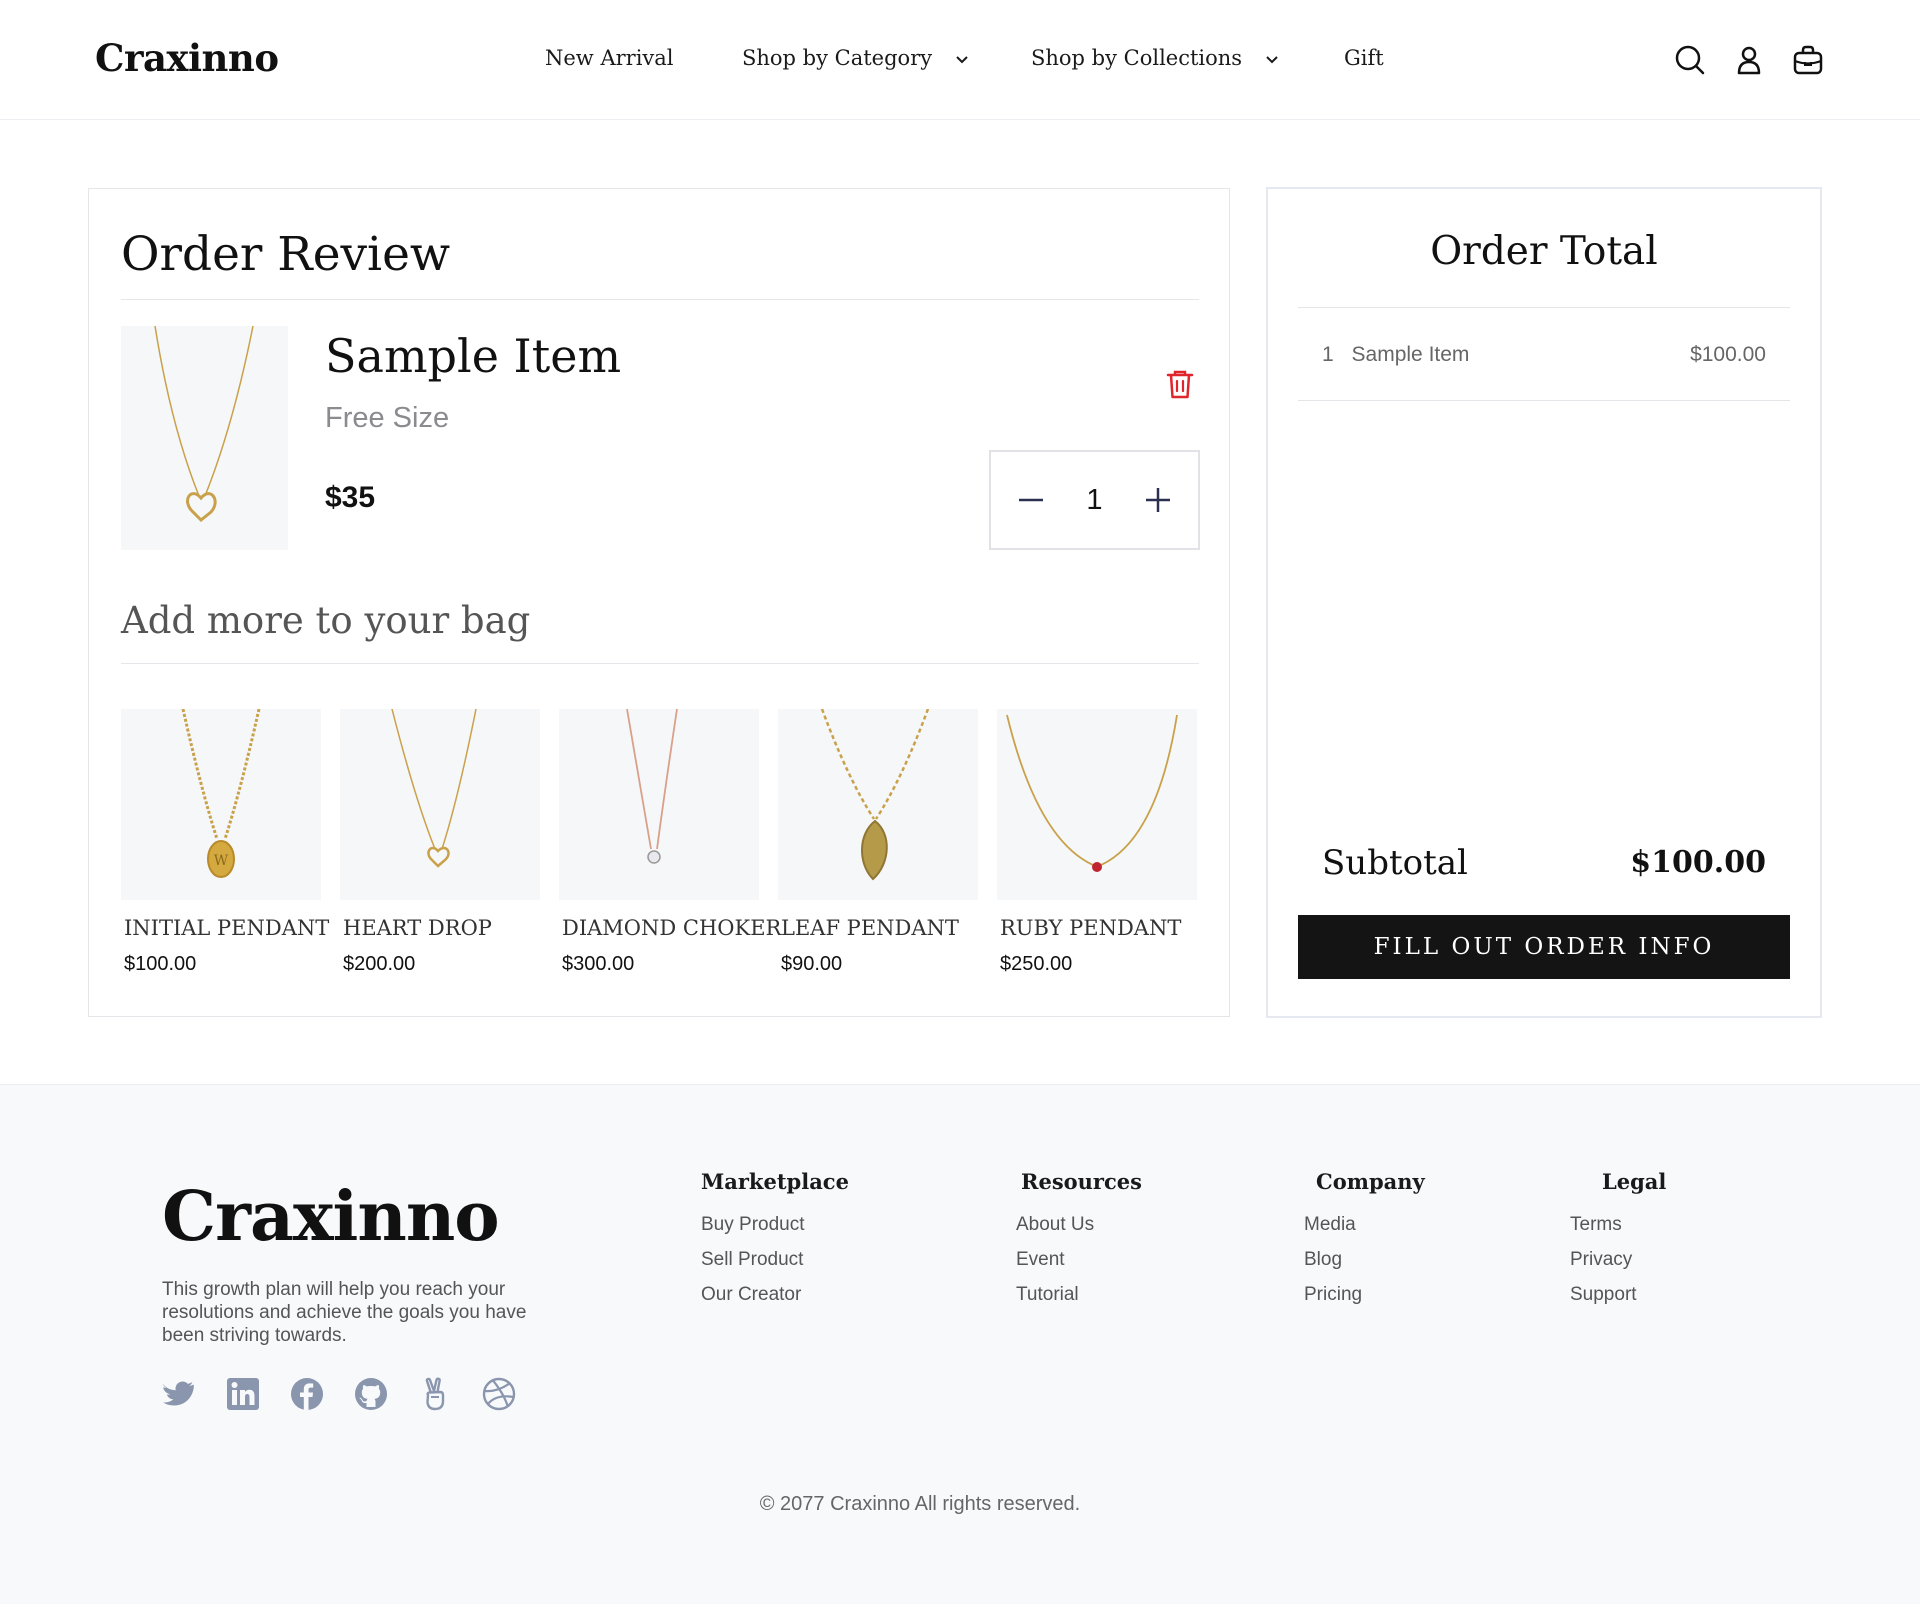 The height and width of the screenshot is (1604, 1920). Describe the element at coordinates (1180, 384) in the screenshot. I see `trash-icon` at that location.